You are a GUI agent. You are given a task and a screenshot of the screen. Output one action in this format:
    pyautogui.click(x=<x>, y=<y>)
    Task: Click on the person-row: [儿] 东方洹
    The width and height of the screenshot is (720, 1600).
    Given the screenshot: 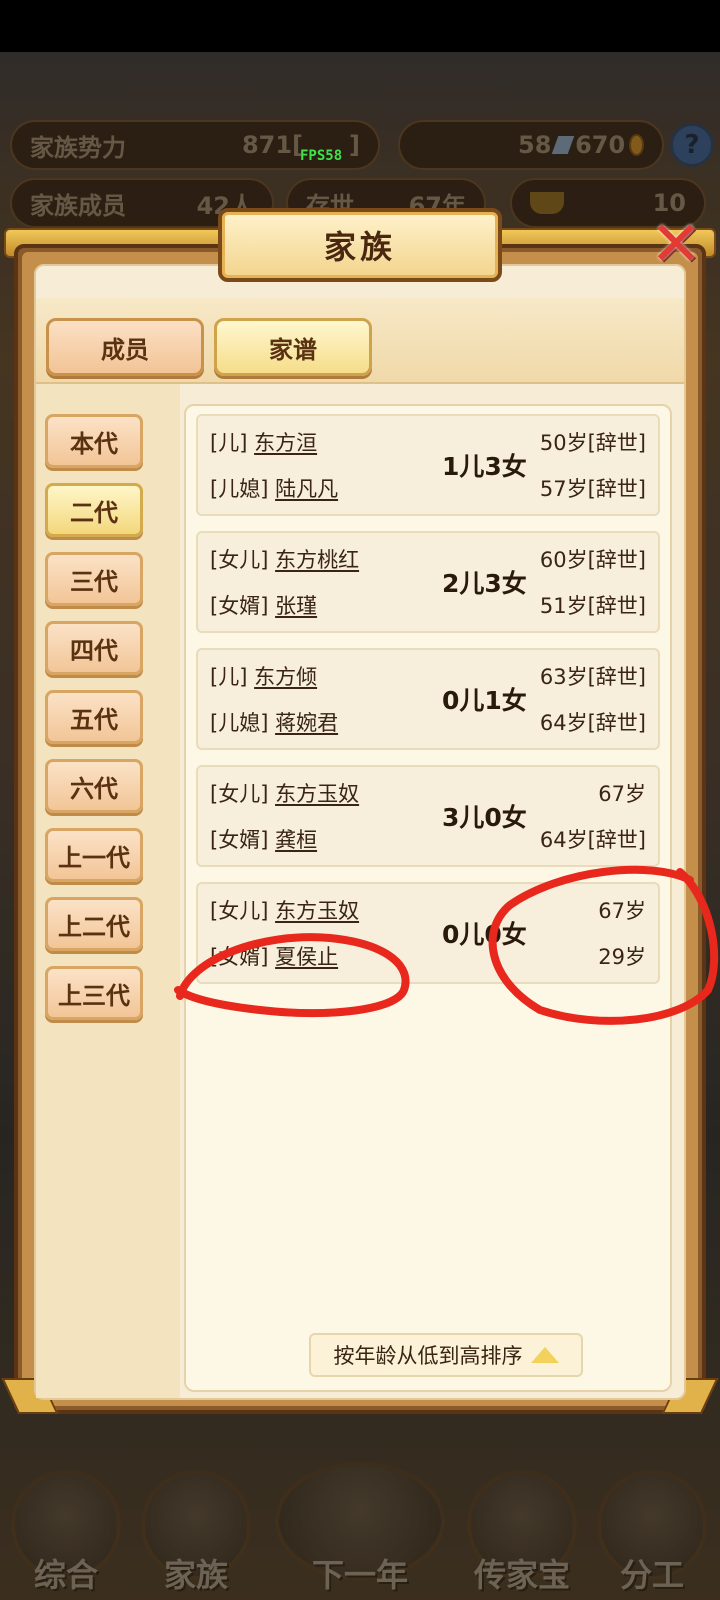 What is the action you would take?
    pyautogui.click(x=263, y=443)
    